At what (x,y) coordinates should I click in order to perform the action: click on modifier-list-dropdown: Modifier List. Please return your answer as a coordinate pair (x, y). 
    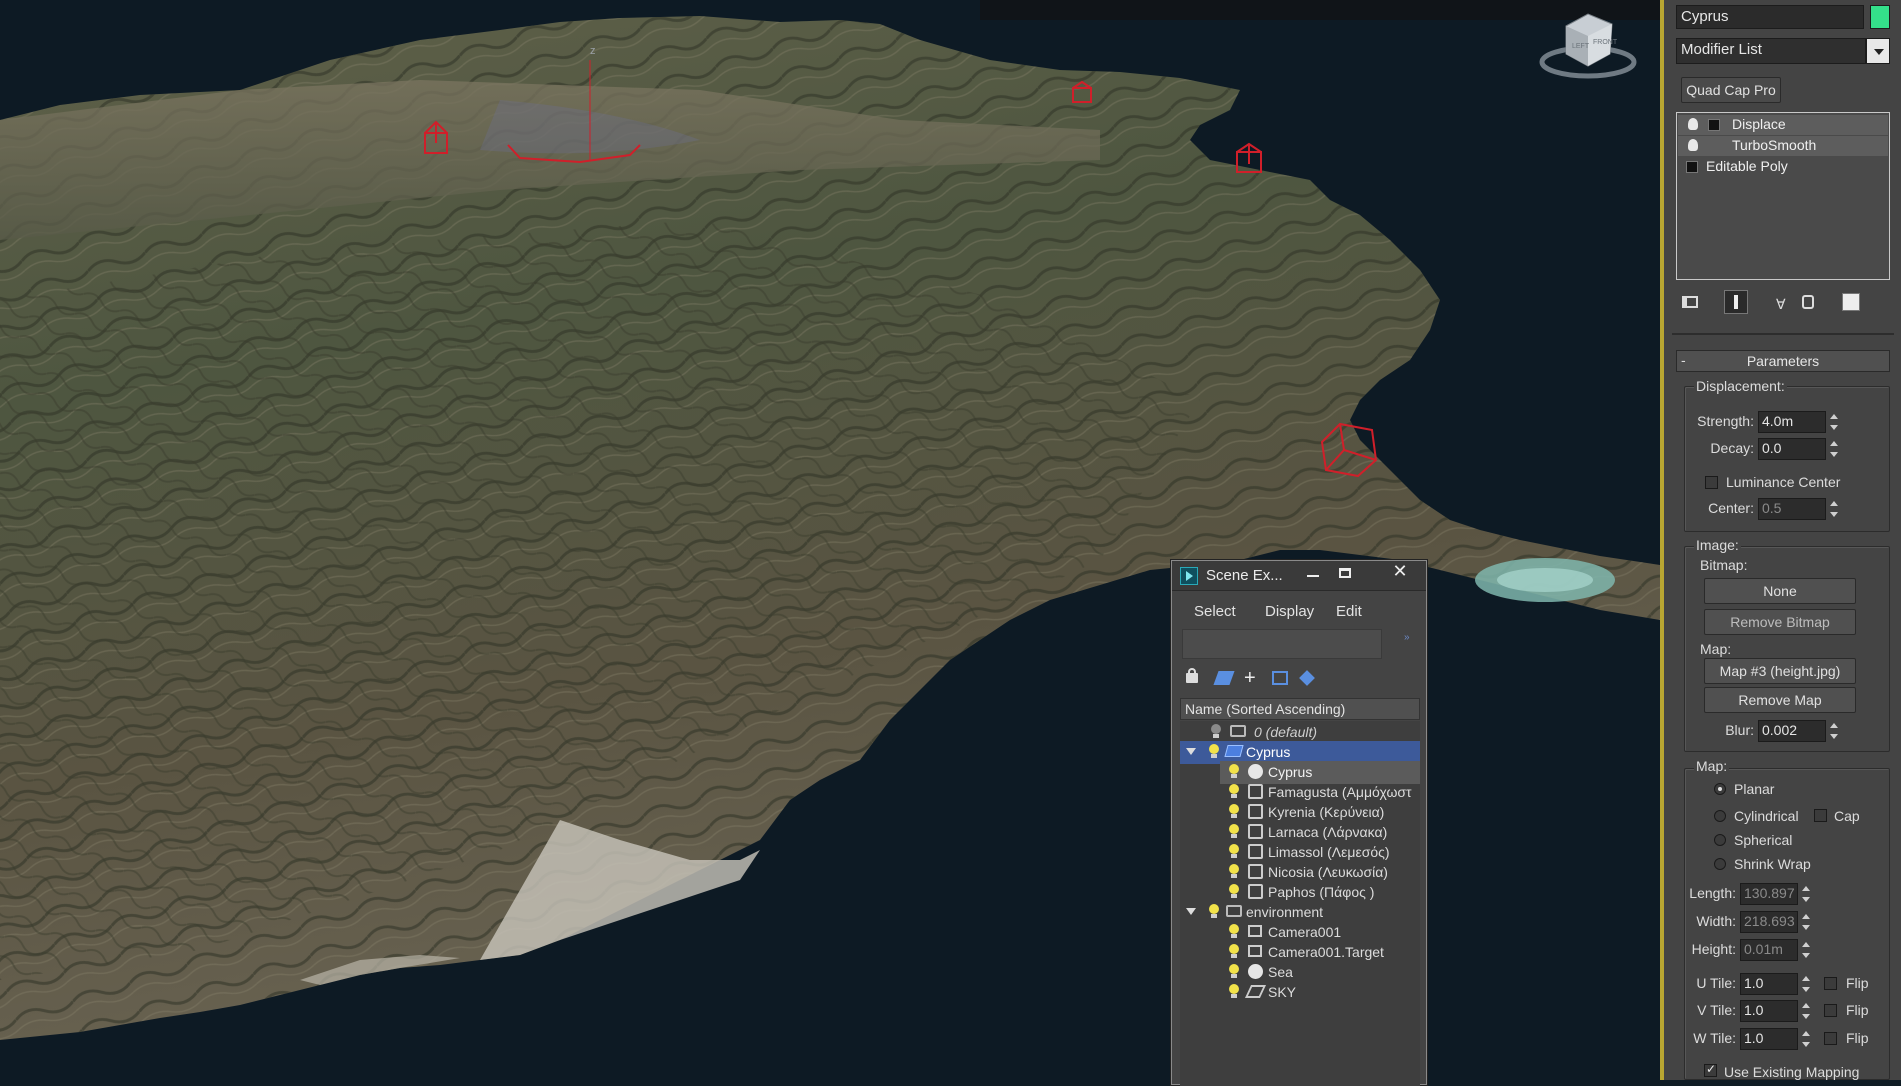
    Looking at the image, I should click on (1771, 51).